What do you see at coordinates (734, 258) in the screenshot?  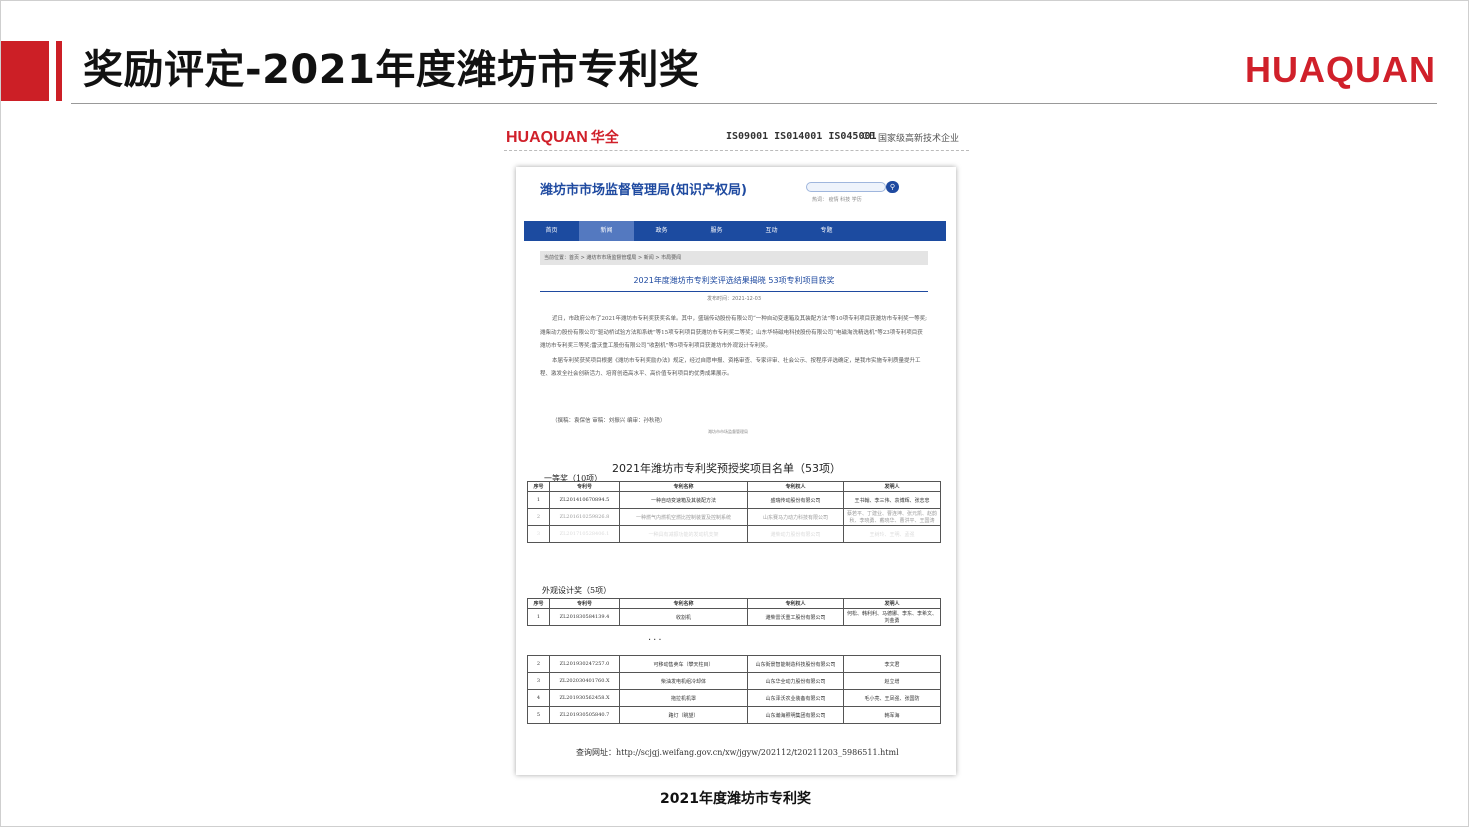 I see `breadcrumb: 当前位置：首页 > 潍坊市市场监督管理局 > 新闻 > 市局要闻` at bounding box center [734, 258].